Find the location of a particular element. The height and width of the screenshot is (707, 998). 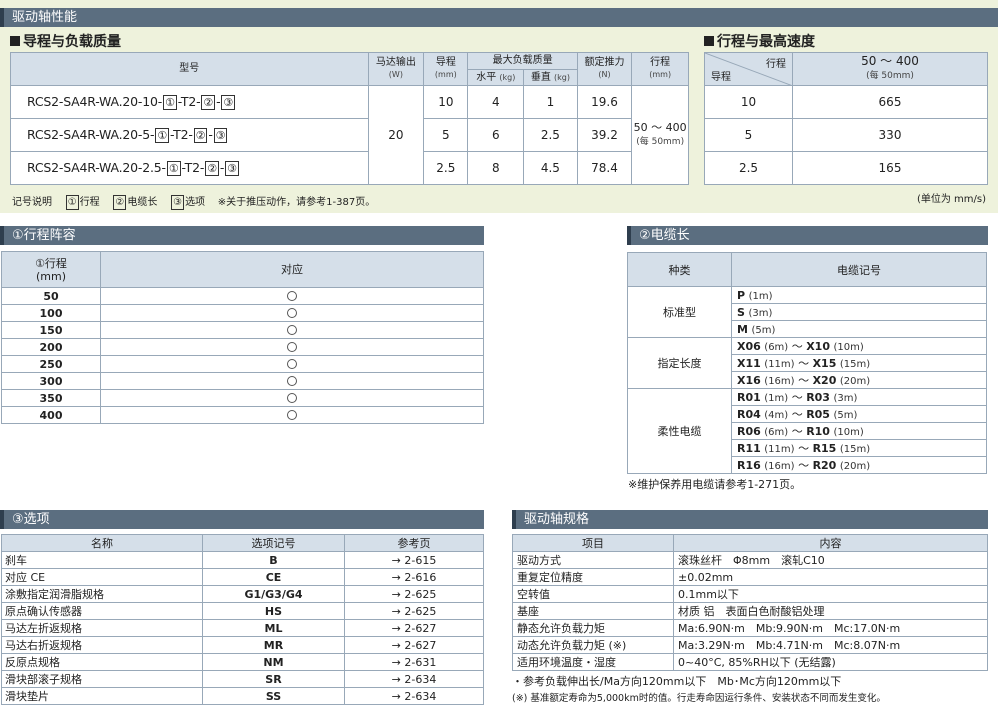

performance-title: 驱动轴性能 is located at coordinates (45, 17).